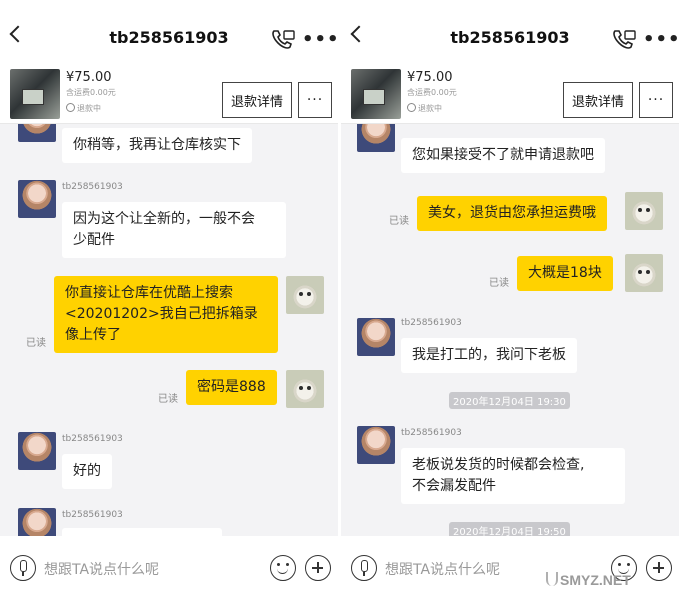  Describe the element at coordinates (93, 335) in the screenshot. I see `message-line: 像上传了` at that location.